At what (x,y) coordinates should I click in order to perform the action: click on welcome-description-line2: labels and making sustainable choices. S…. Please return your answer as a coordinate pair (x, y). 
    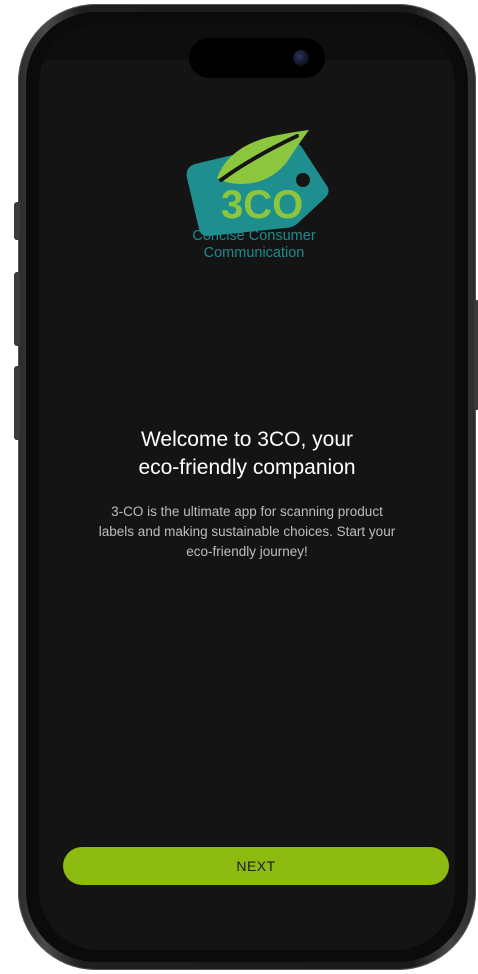
    Looking at the image, I should click on (247, 531).